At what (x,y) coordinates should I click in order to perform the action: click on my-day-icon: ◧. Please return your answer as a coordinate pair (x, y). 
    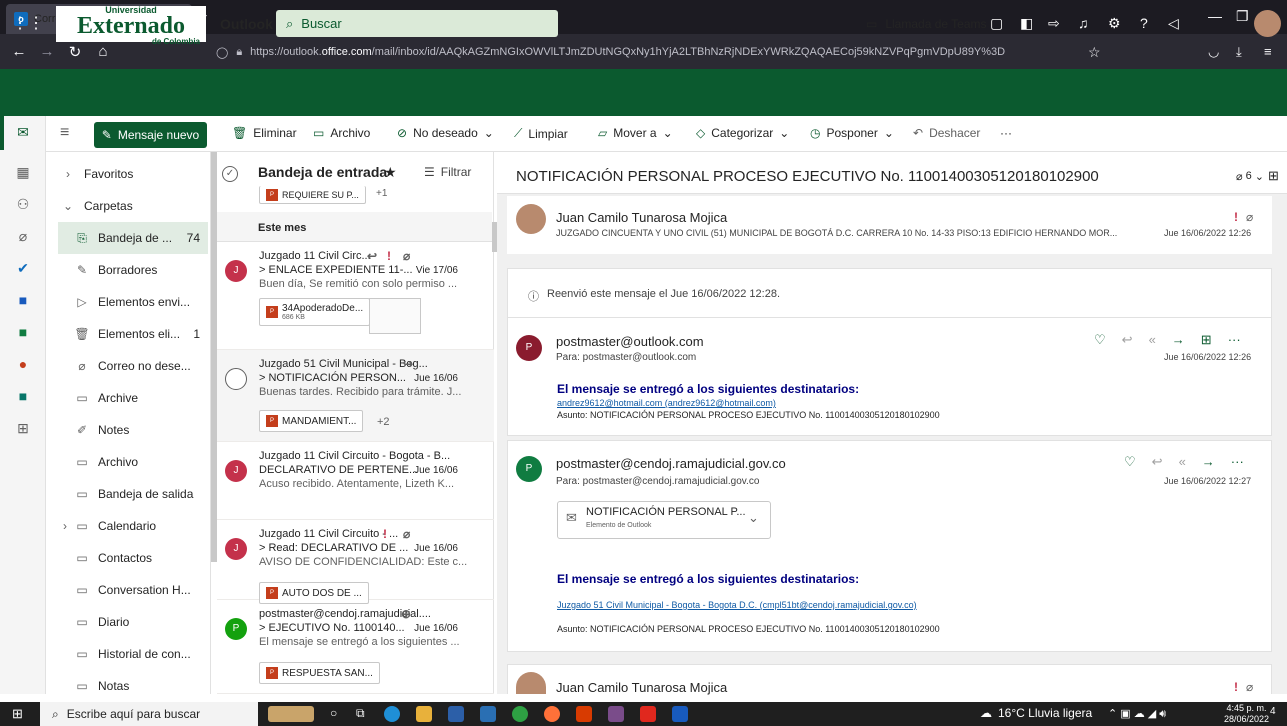
    Looking at the image, I should click on (1026, 23).